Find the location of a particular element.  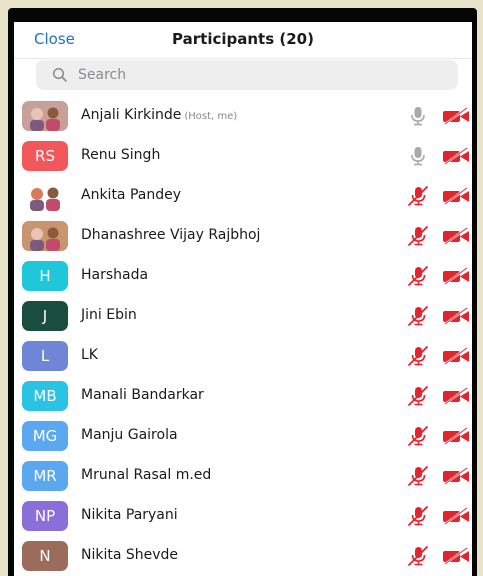

participant-row: MB Manali Bandarkar is located at coordinates (243, 396).